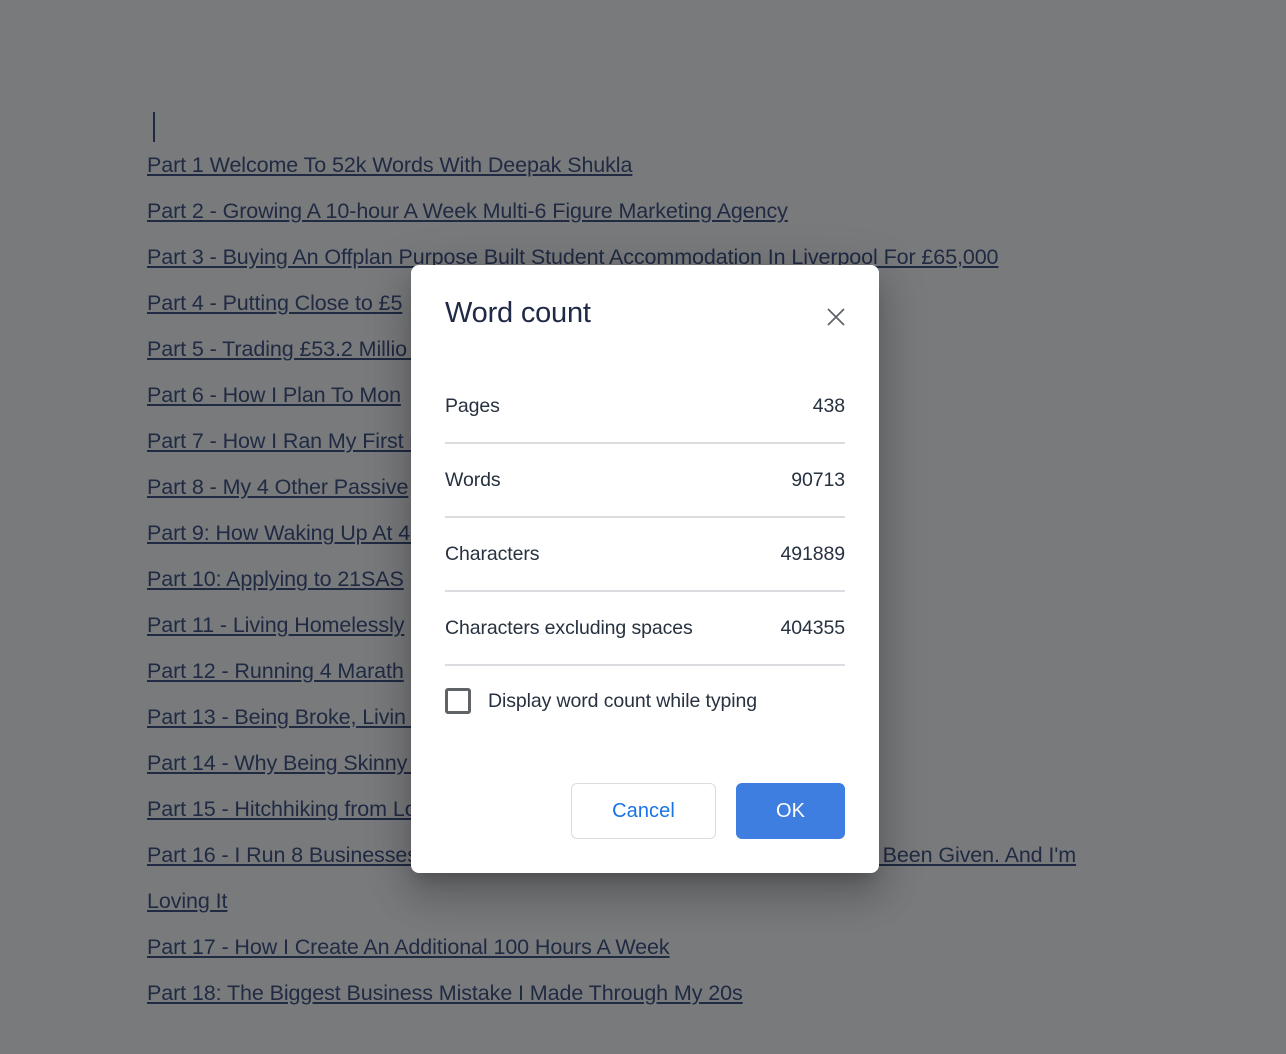 Image resolution: width=1286 pixels, height=1054 pixels. What do you see at coordinates (492, 553) in the screenshot?
I see `stat-label-characters: Characters` at bounding box center [492, 553].